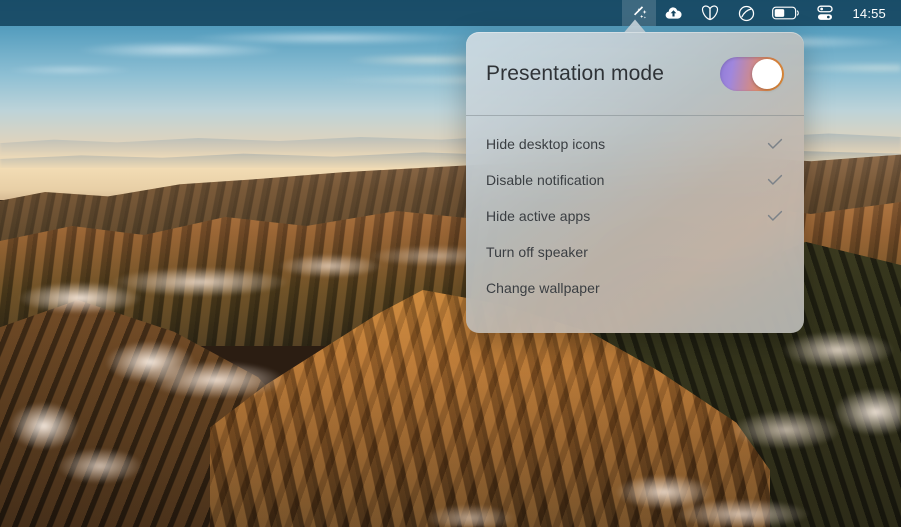 The image size is (901, 527). I want to click on menubar-item-control-center, so click(825, 13).